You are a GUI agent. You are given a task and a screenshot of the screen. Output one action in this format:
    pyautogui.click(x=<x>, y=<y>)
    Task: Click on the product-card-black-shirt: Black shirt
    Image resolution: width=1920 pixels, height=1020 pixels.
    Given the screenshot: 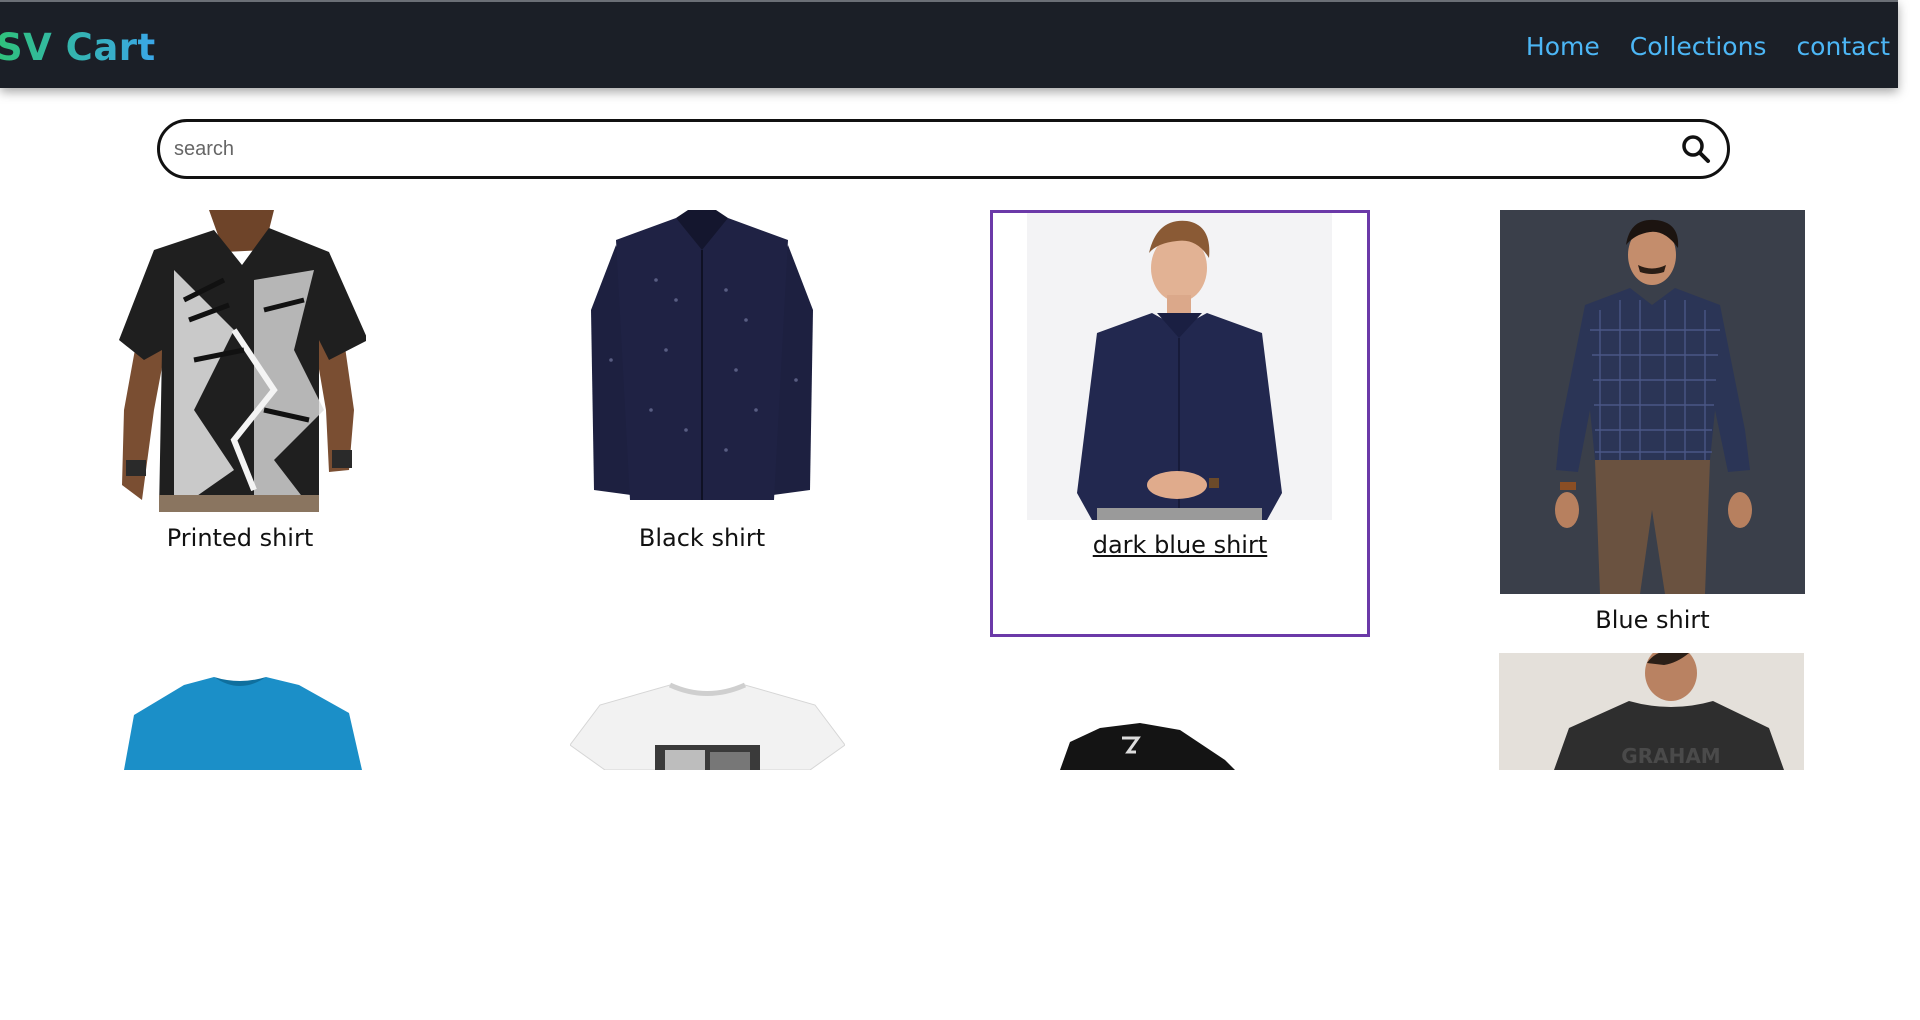 What is the action you would take?
    pyautogui.click(x=702, y=390)
    